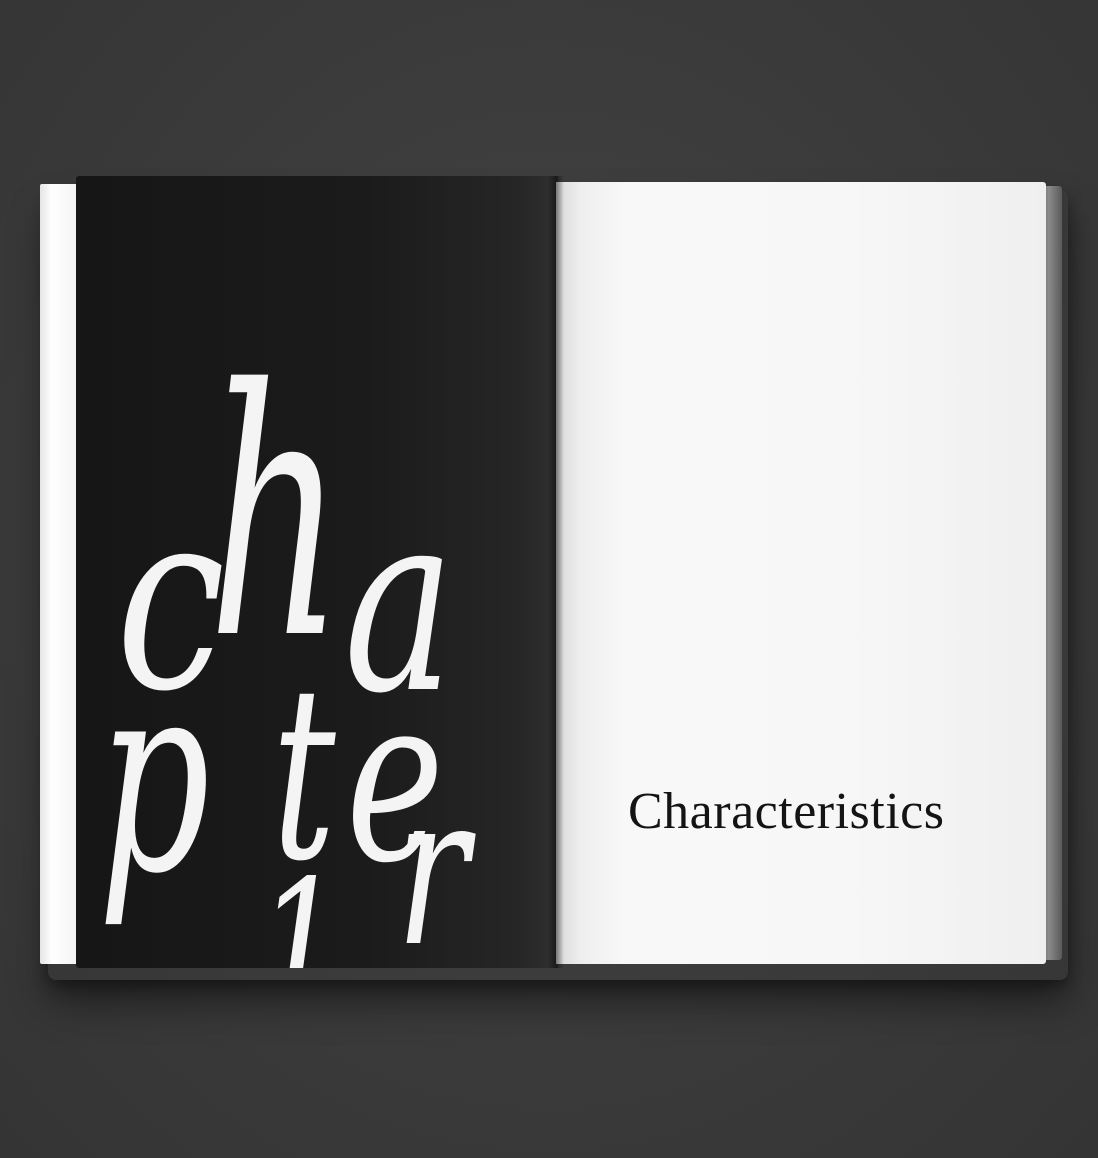 This screenshot has width=1098, height=1158. Describe the element at coordinates (300, 904) in the screenshot. I see `chapter-number: 1` at that location.